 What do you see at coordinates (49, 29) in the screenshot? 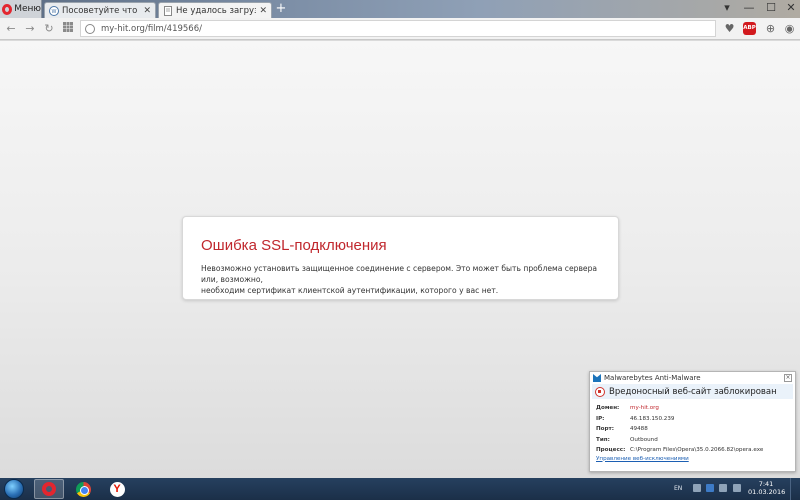
I see `reload-icon: ↻` at bounding box center [49, 29].